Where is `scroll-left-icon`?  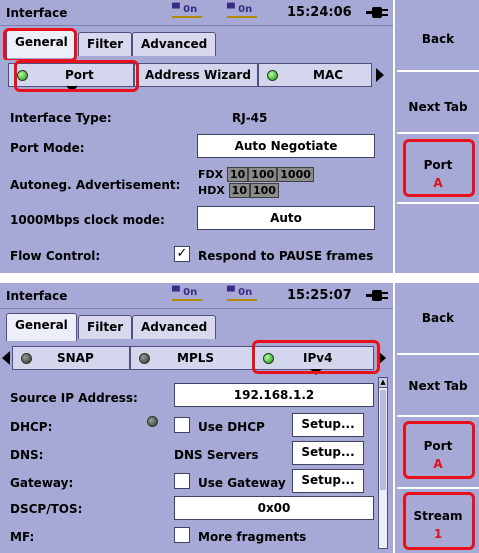
scroll-left-icon is located at coordinates (6, 358).